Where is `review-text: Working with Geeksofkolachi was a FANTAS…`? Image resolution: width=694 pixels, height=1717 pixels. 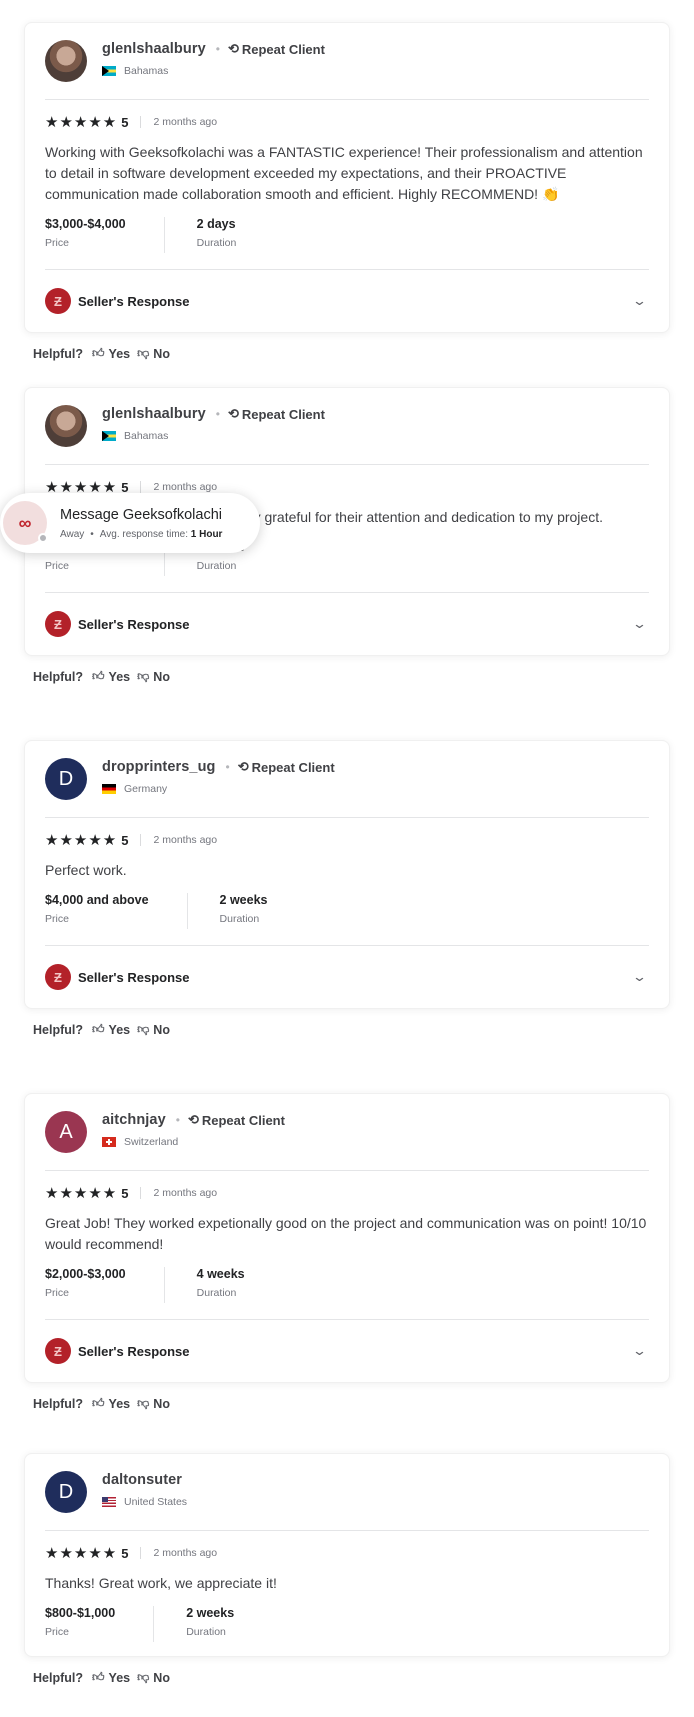
review-text: Working with Geeksofkolachi was a FANTAS… is located at coordinates (344, 173).